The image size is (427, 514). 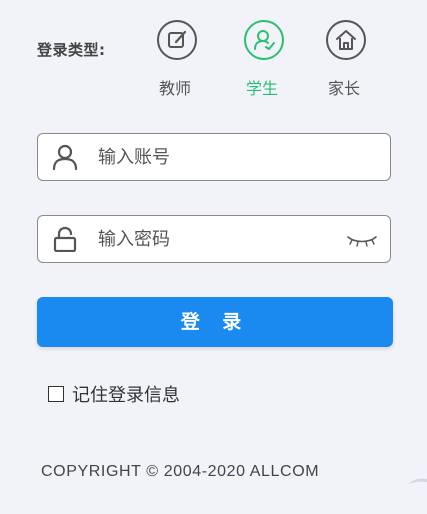 I want to click on account-input, so click(x=218, y=157).